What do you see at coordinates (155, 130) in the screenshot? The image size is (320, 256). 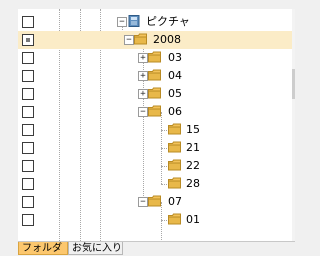 I see `tree-item-06-15: 15` at bounding box center [155, 130].